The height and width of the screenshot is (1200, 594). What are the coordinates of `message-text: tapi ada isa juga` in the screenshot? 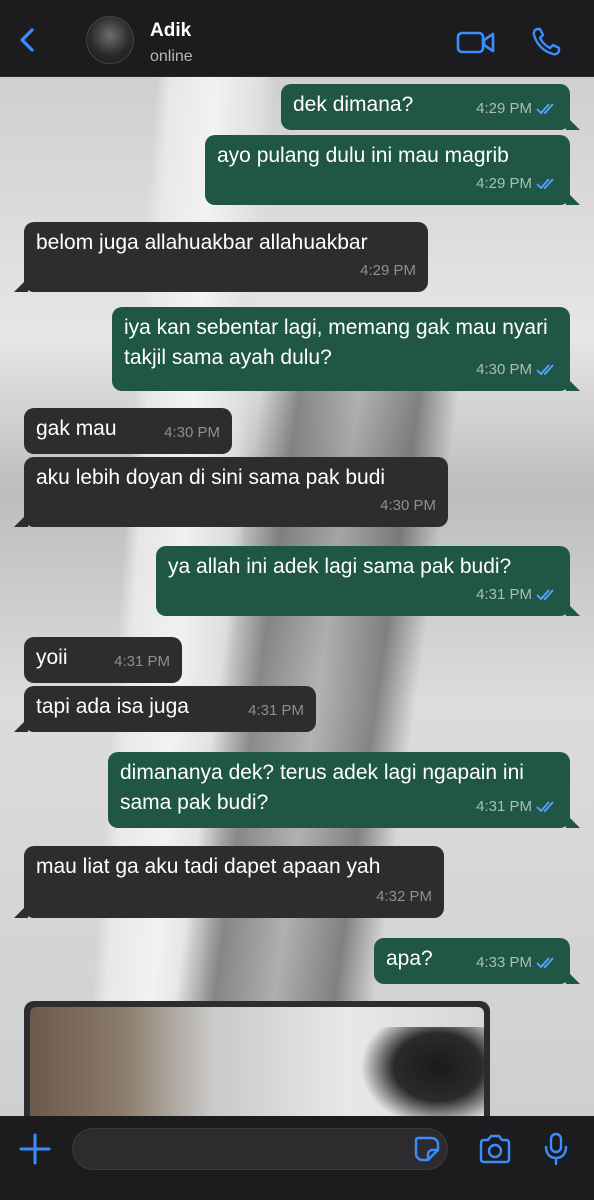 It's located at (112, 706).